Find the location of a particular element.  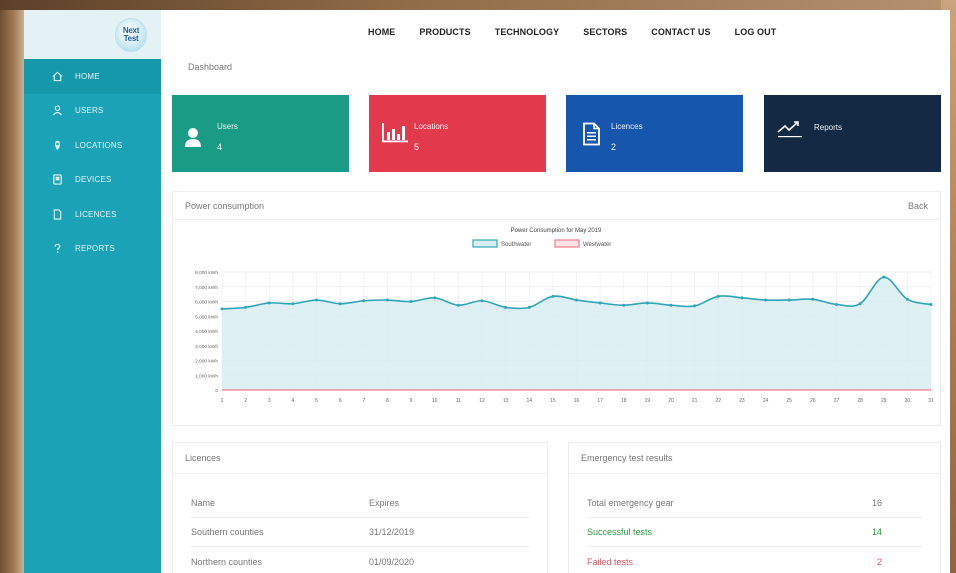

result-row-failed: Failed tests 2 is located at coordinates (754, 560).